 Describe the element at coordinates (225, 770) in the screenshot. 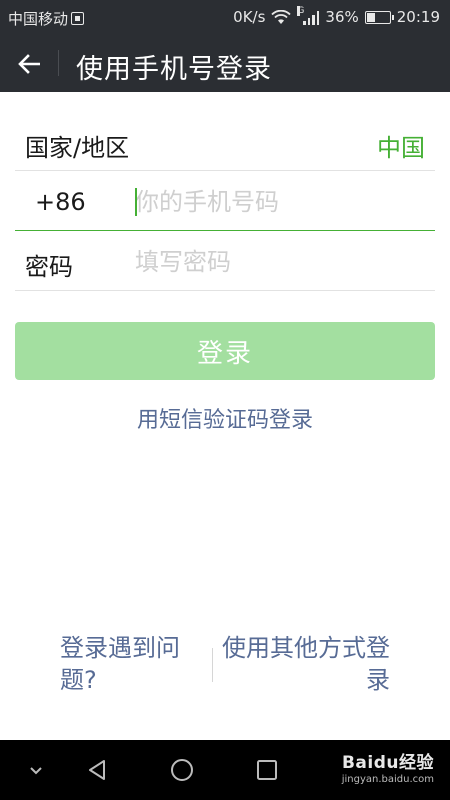

I see `navigation-bar: Baidu经验 jingyan.baidu.com` at that location.